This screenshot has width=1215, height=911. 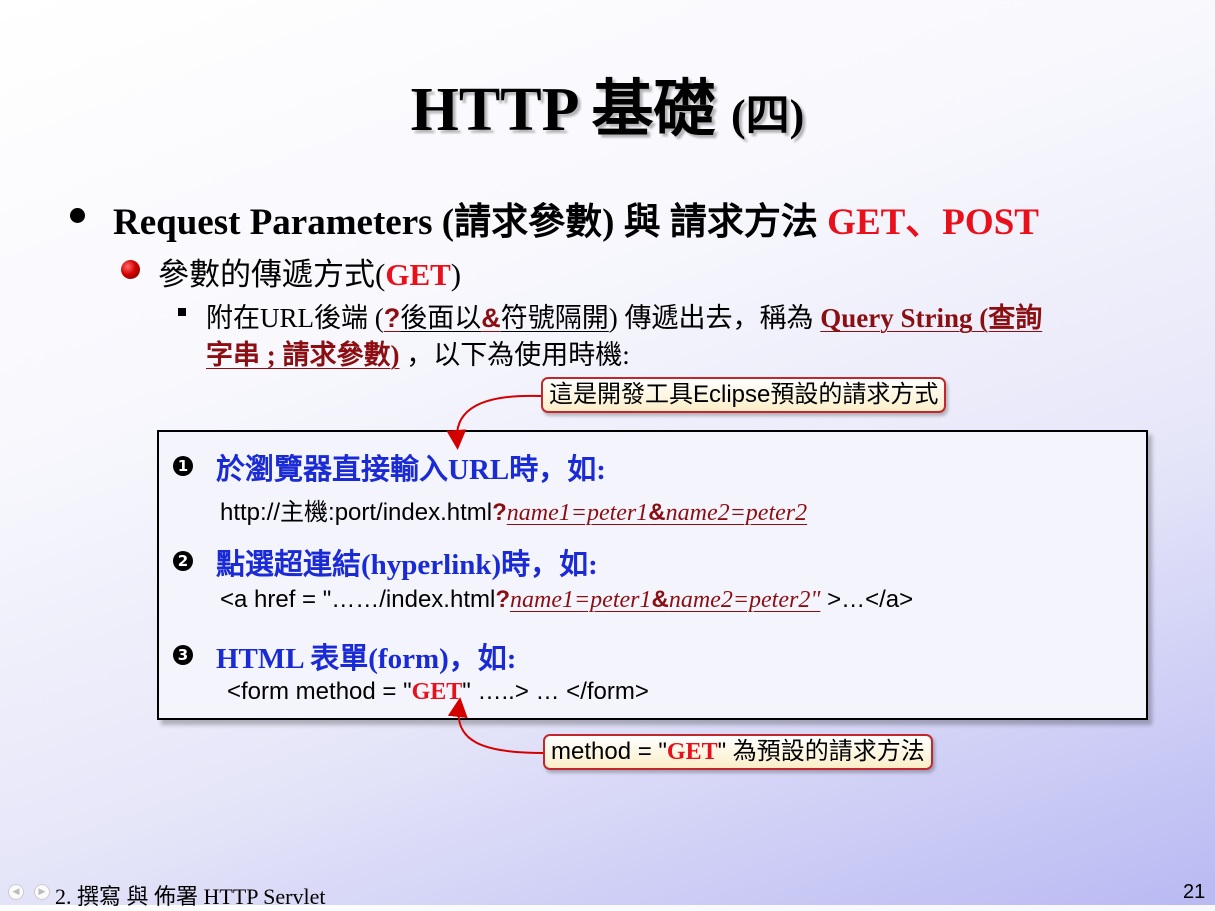 I want to click on slide-footer: 2. 撰寫 與 佈署 HTTP Servlet, so click(x=190, y=896).